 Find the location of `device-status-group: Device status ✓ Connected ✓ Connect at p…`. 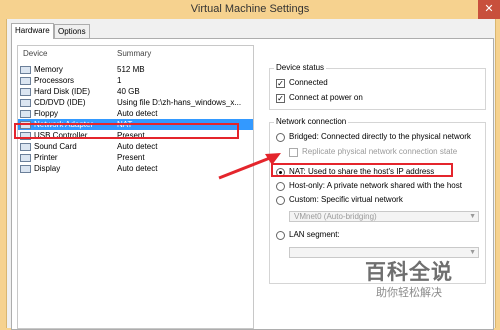

device-status-group: Device status ✓ Connected ✓ Connect at p… is located at coordinates (377, 86).